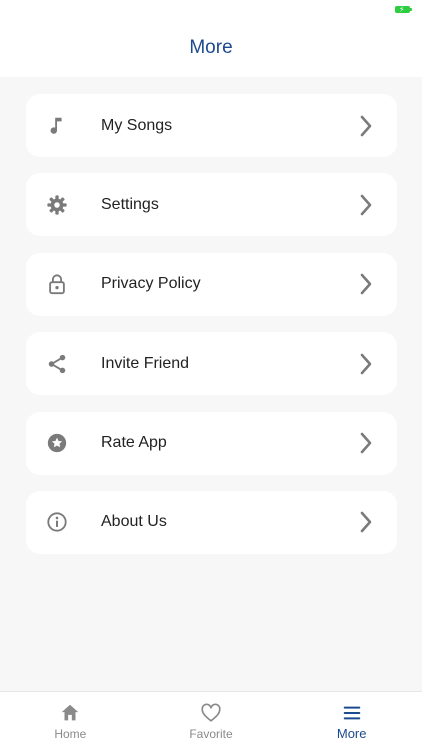  I want to click on page-title: More, so click(211, 47).